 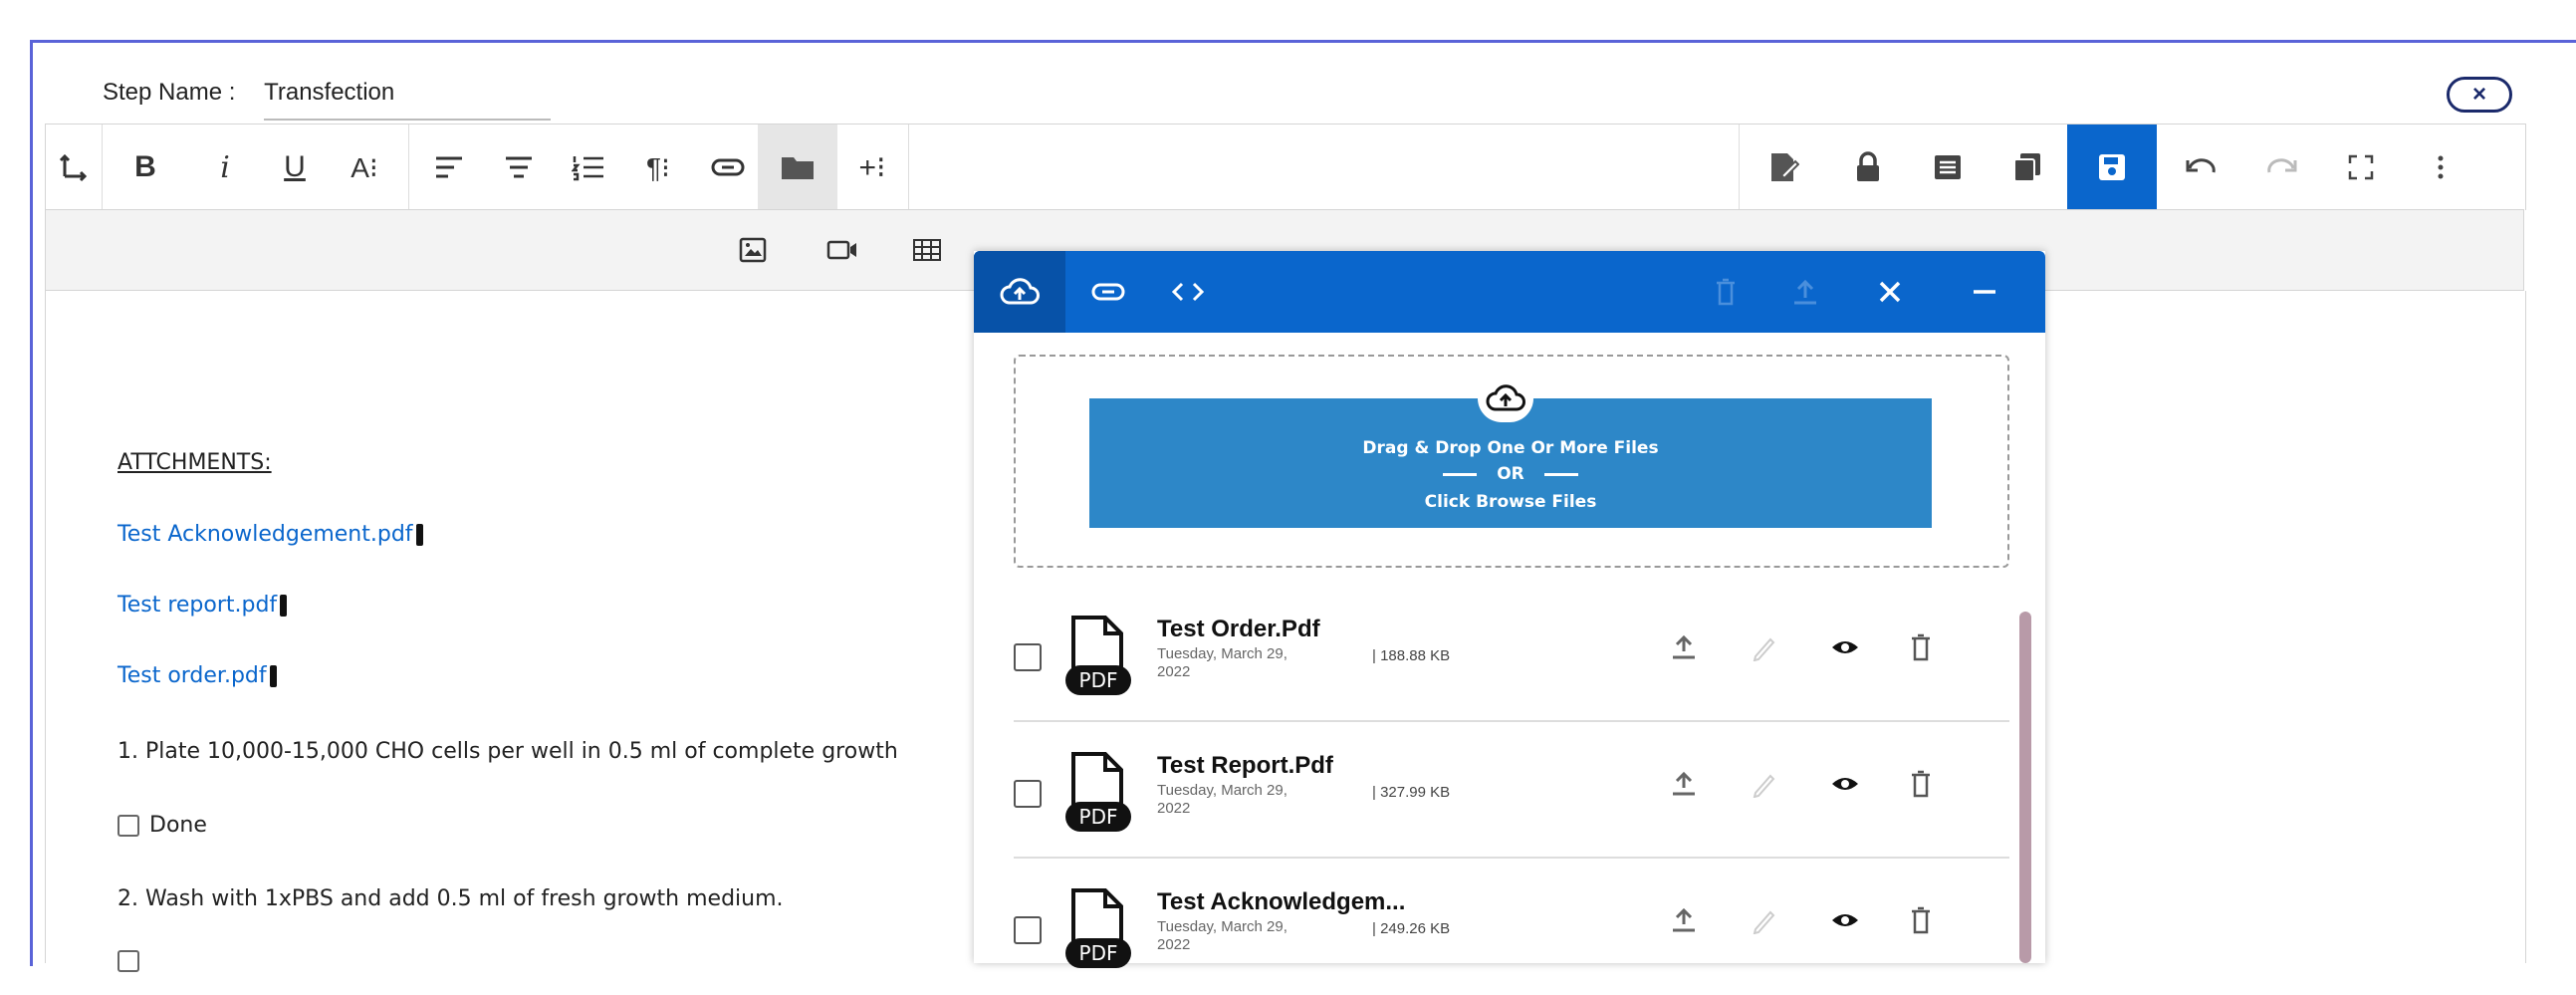 What do you see at coordinates (2479, 95) in the screenshot?
I see `close-button: ×` at bounding box center [2479, 95].